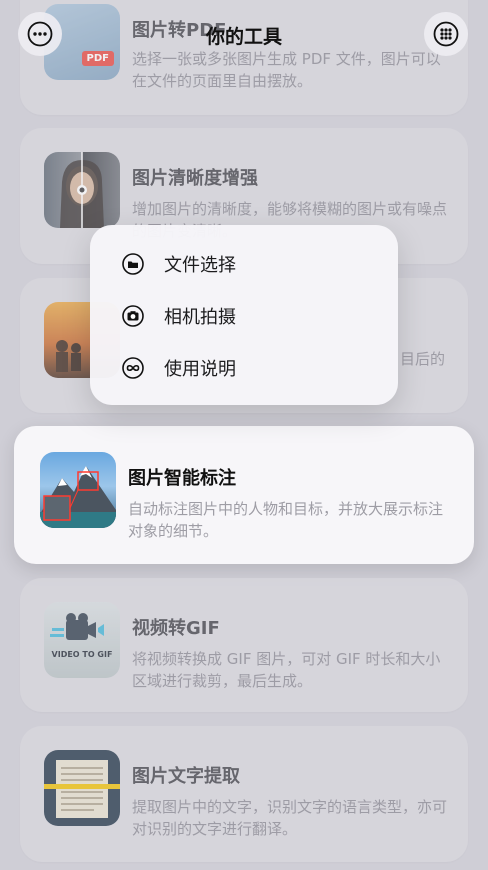 The image size is (488, 870). What do you see at coordinates (82, 788) in the screenshot?
I see `ocr-thumbnail` at bounding box center [82, 788].